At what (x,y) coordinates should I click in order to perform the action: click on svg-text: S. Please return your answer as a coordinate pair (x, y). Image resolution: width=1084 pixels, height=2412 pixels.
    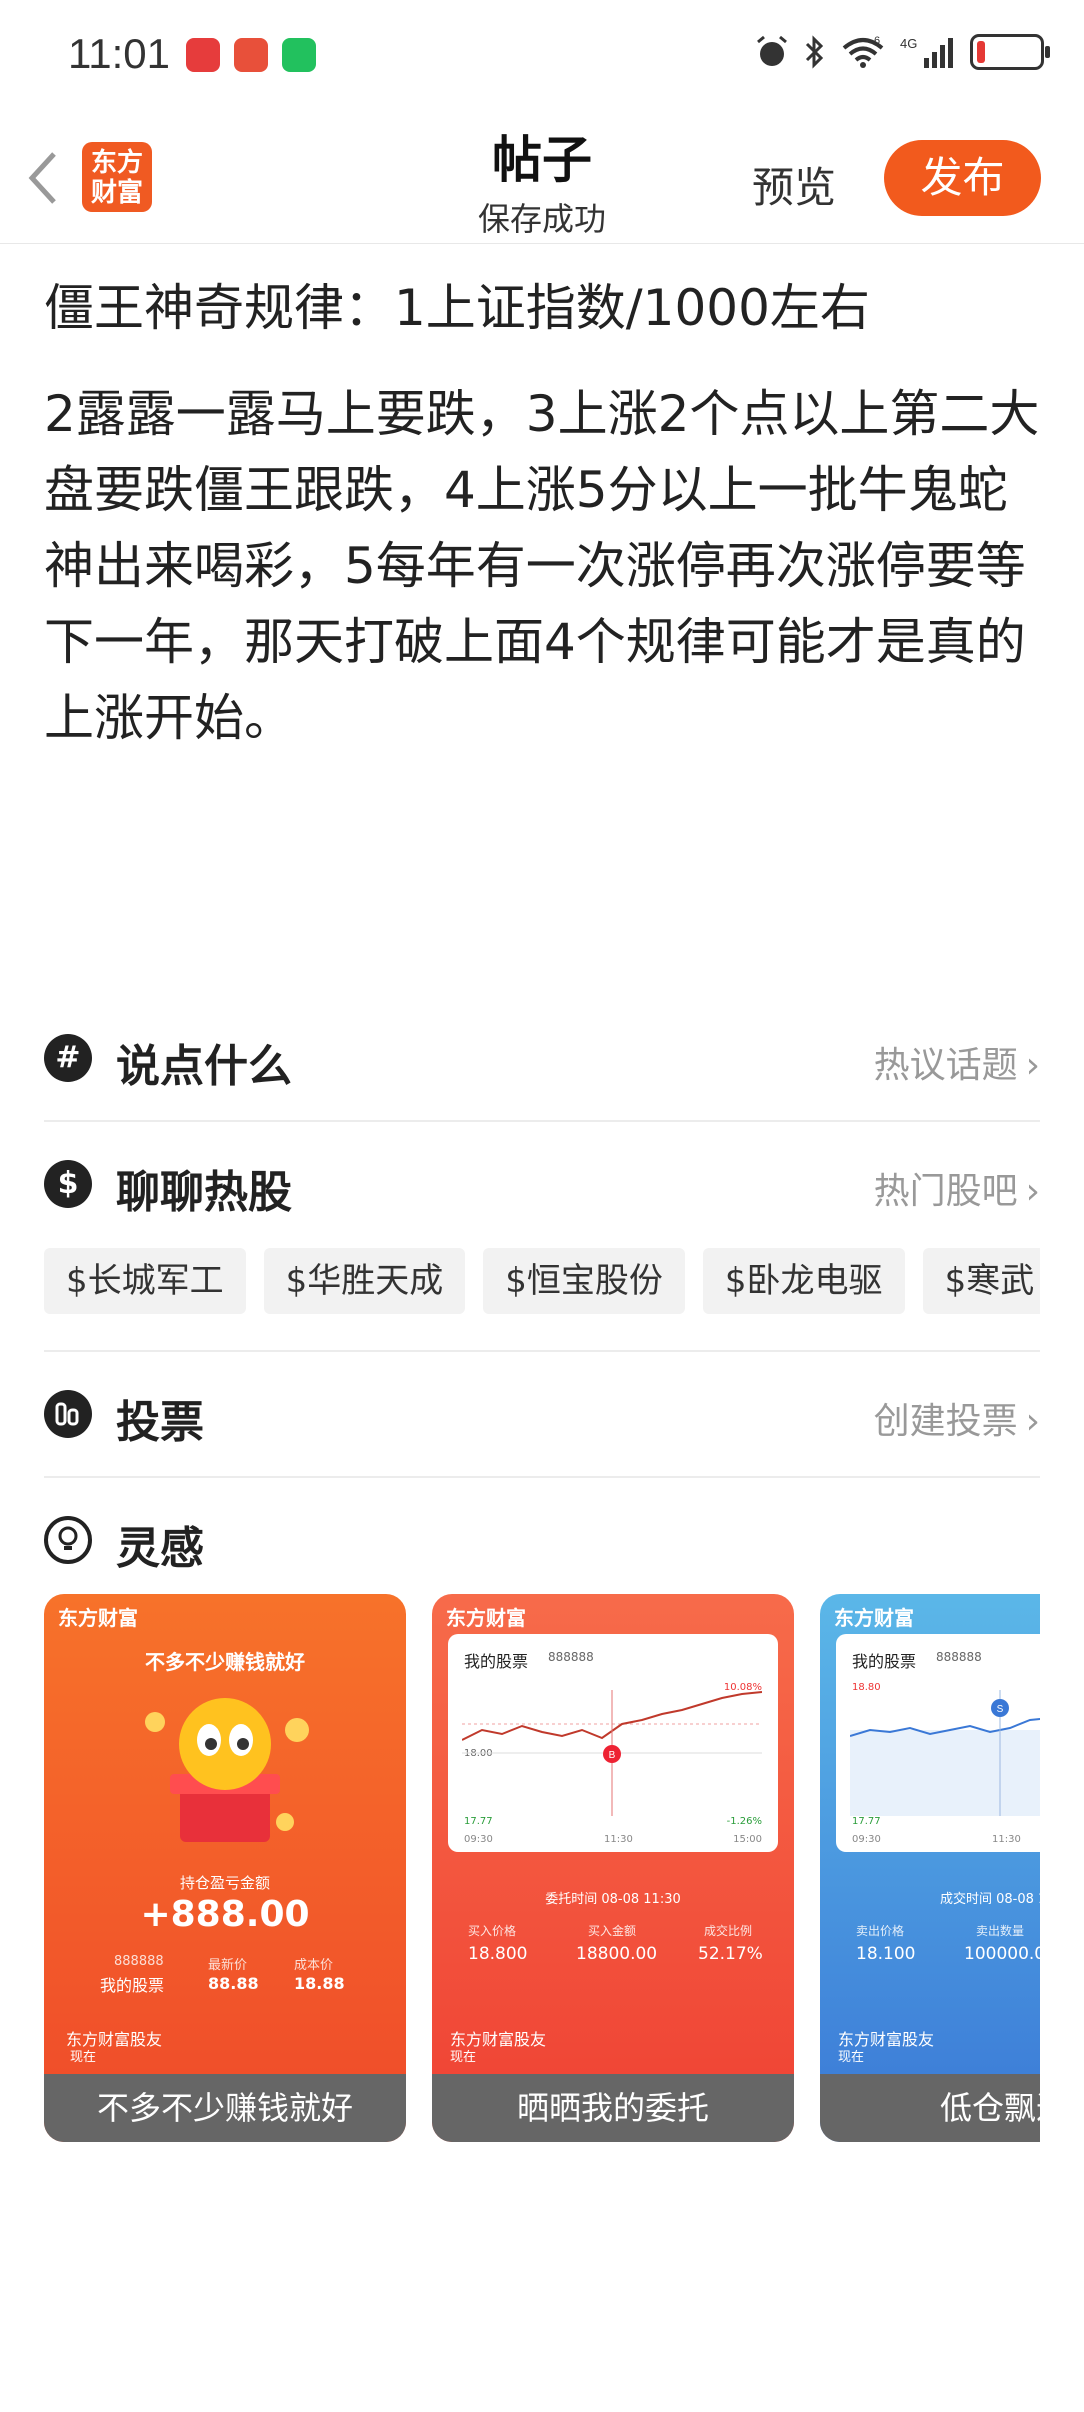
    Looking at the image, I should click on (1000, 1709).